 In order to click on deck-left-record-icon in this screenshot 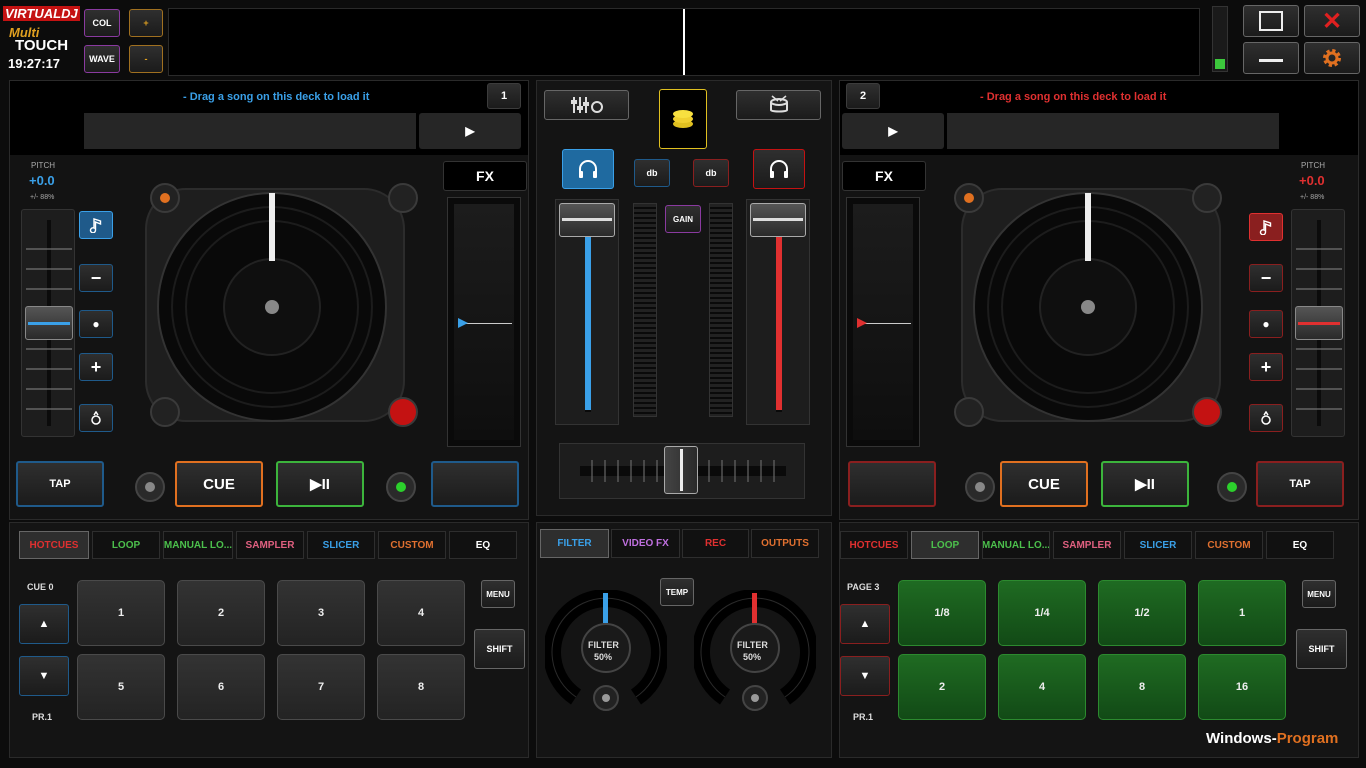, I will do `click(403, 412)`.